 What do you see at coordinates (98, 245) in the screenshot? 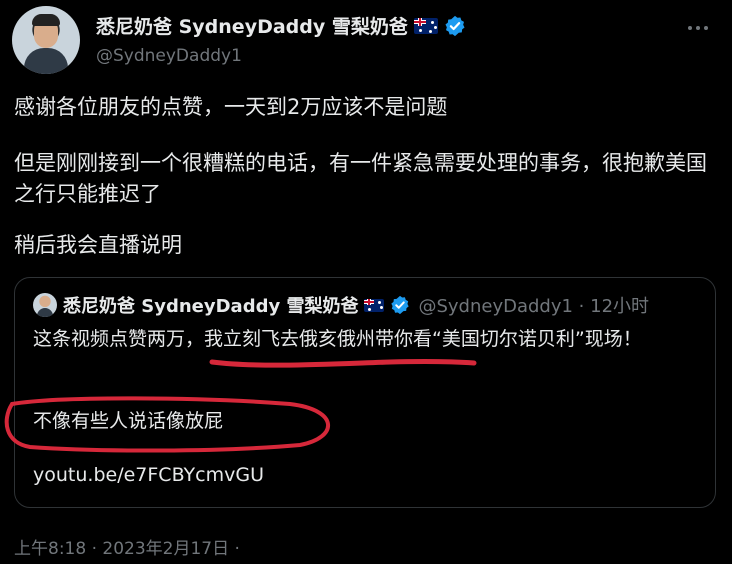
I see `tweet-paragraph-3: 稍后我会直播说明` at bounding box center [98, 245].